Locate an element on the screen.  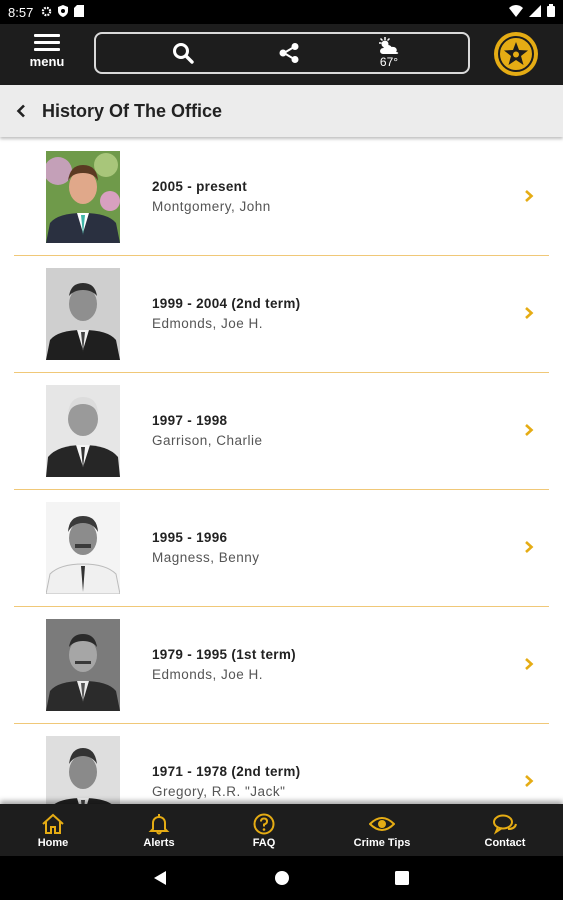
chevron-left-icon is located at coordinates (20, 111).